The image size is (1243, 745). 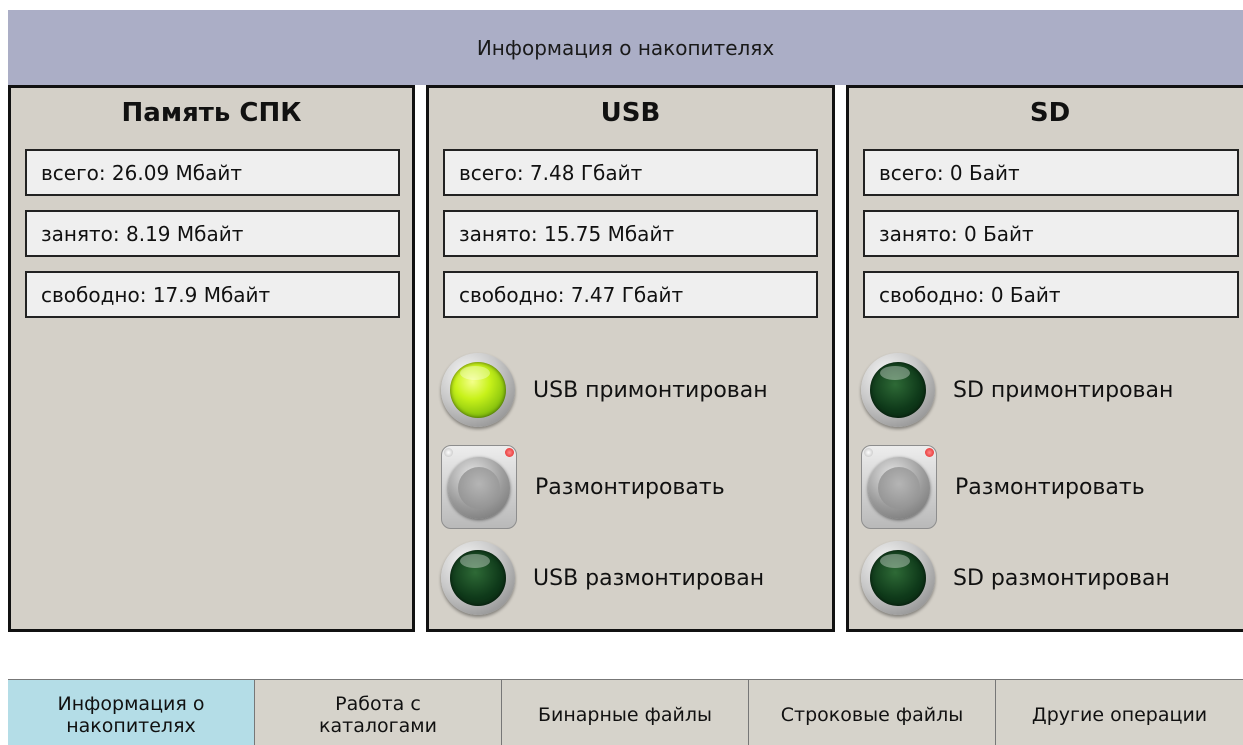 What do you see at coordinates (650, 390) in the screenshot?
I see `usb-mounted-label: USB примонтирован` at bounding box center [650, 390].